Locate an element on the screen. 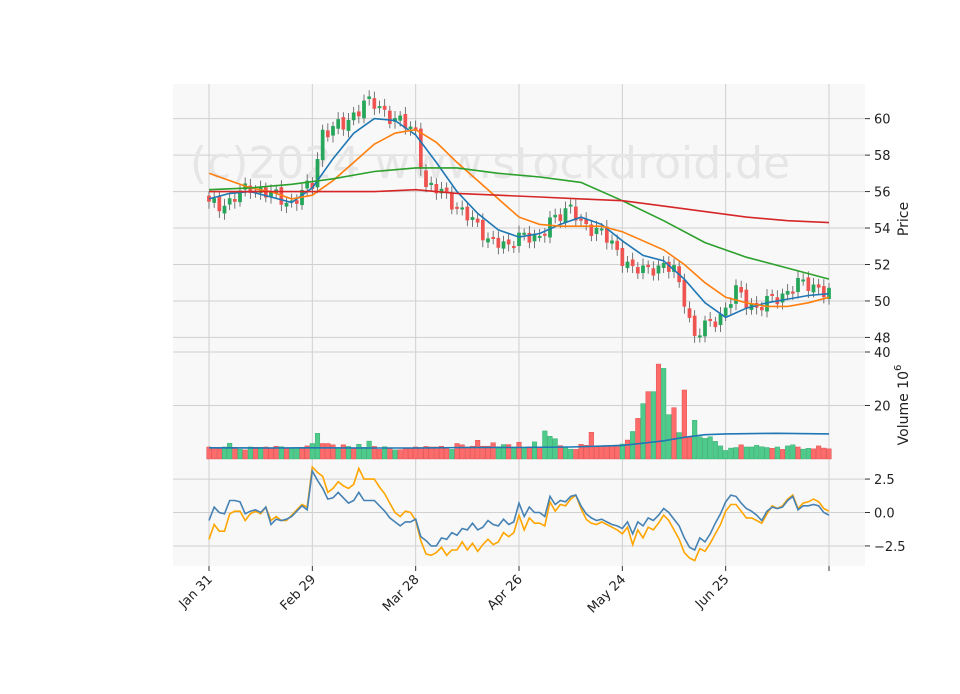 This screenshot has height=694, width=960. price-y-tick-label: 58 is located at coordinates (882, 156).